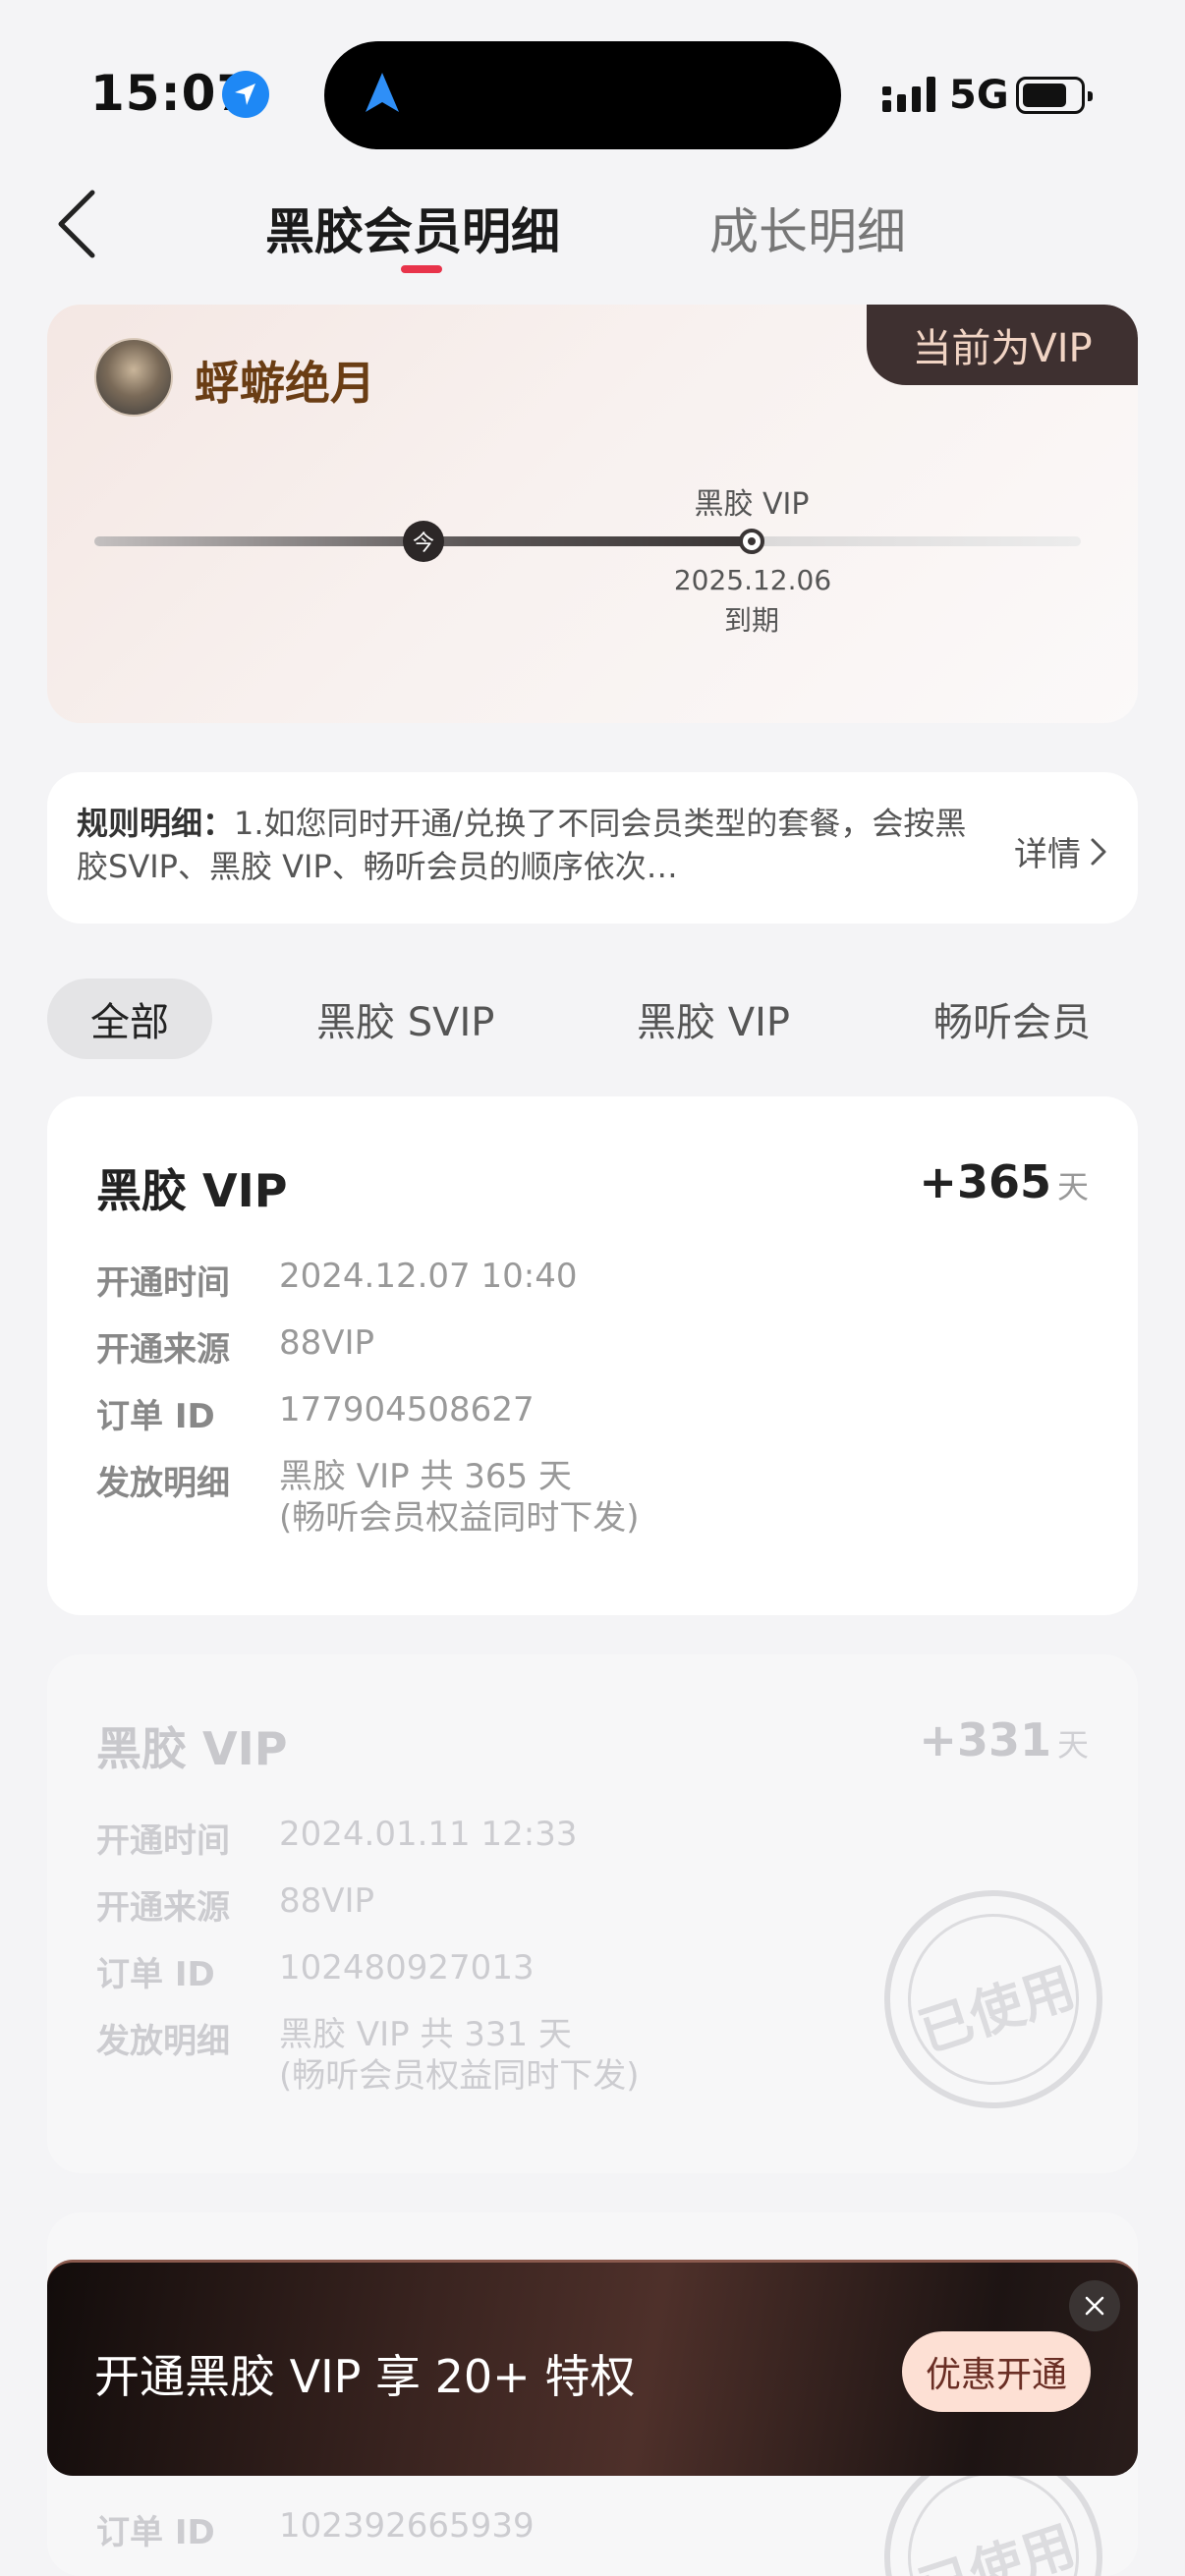  I want to click on rules-title: 规则明细：, so click(156, 823).